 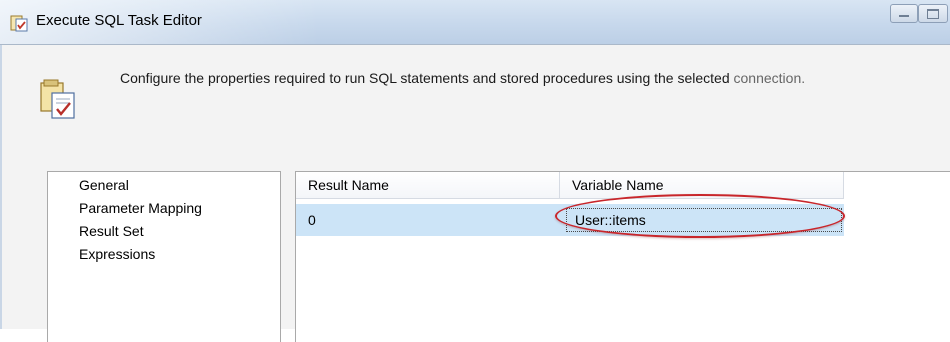 I want to click on task-editor-icon, so click(x=57, y=99).